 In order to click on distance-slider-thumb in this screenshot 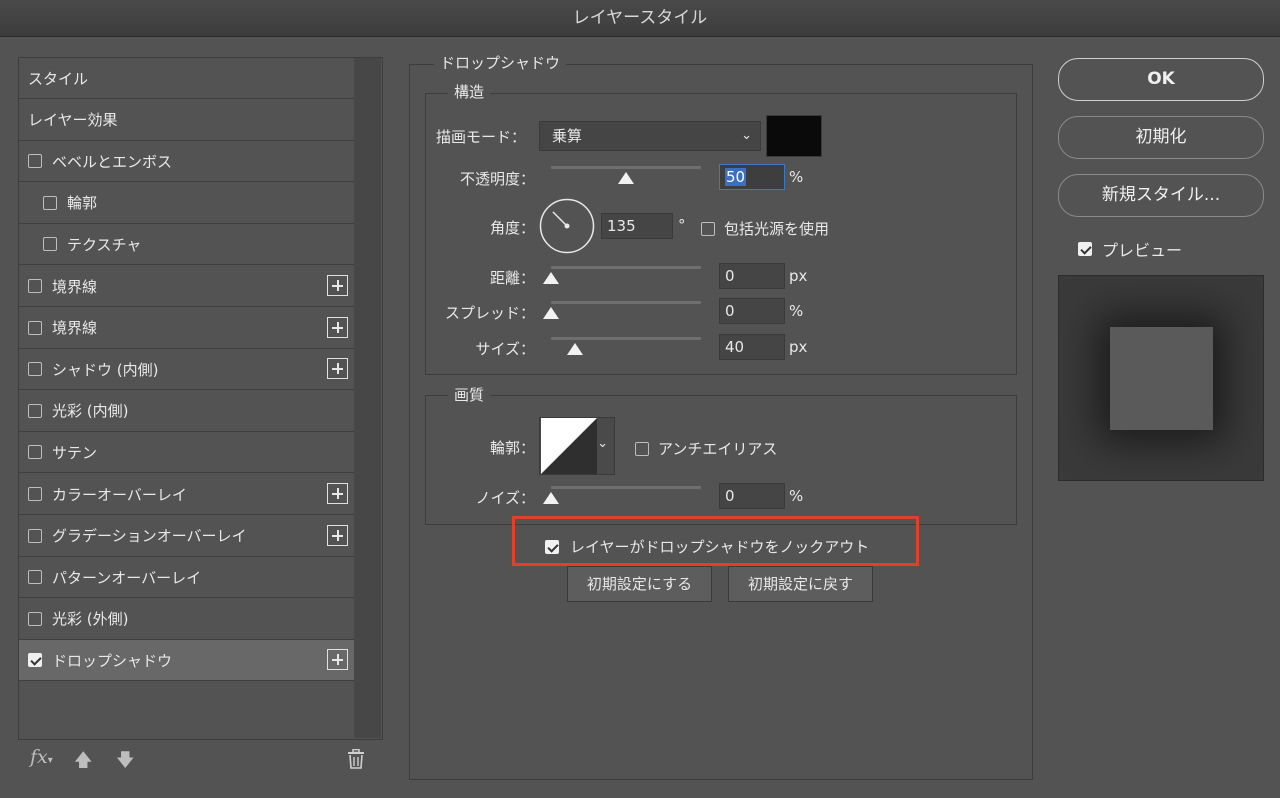, I will do `click(551, 278)`.